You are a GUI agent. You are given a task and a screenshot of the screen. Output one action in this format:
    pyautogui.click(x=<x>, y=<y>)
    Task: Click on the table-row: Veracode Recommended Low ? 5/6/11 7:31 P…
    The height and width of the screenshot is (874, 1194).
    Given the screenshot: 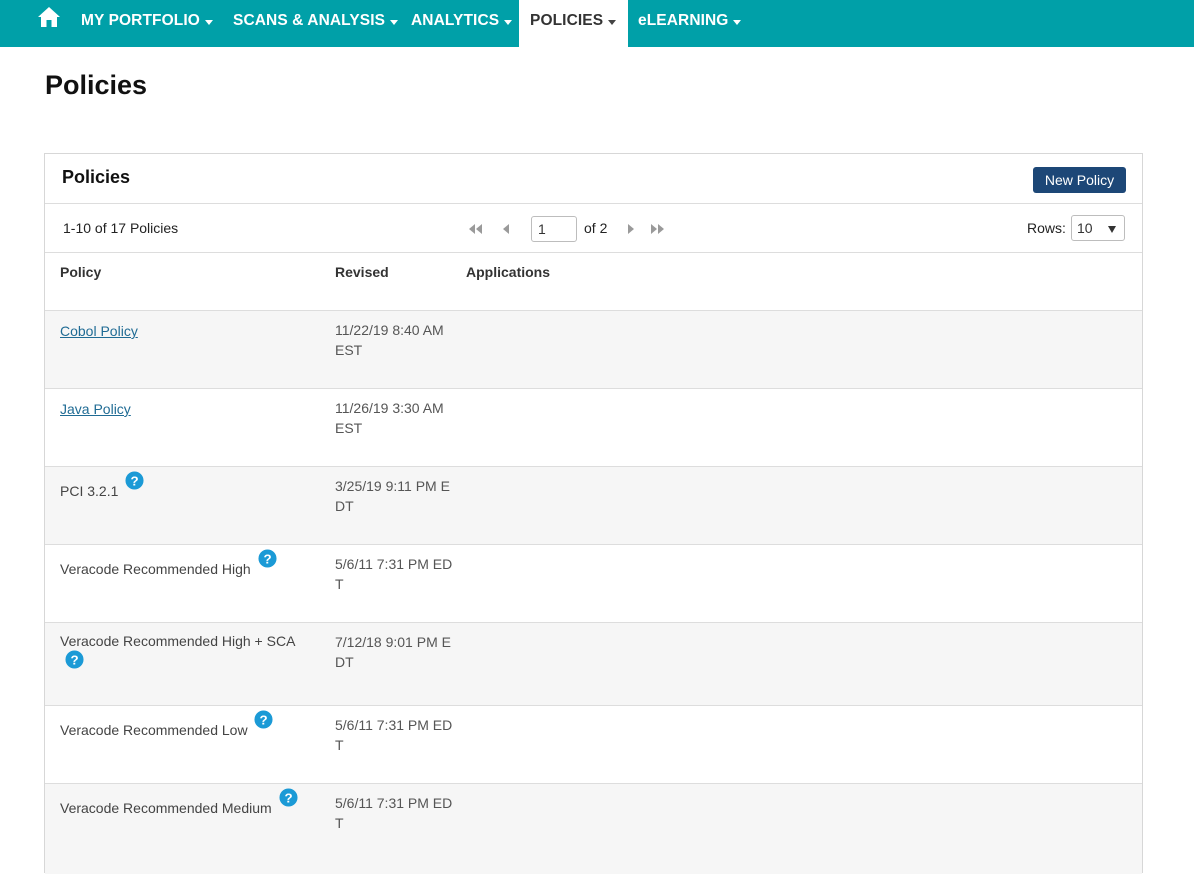 What is the action you would take?
    pyautogui.click(x=593, y=745)
    